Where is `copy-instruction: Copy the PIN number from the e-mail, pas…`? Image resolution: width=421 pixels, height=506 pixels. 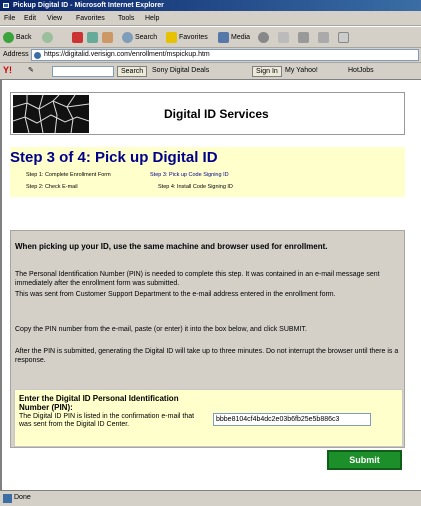
copy-instruction: Copy the PIN number from the e-mail, pas… is located at coordinates (161, 329).